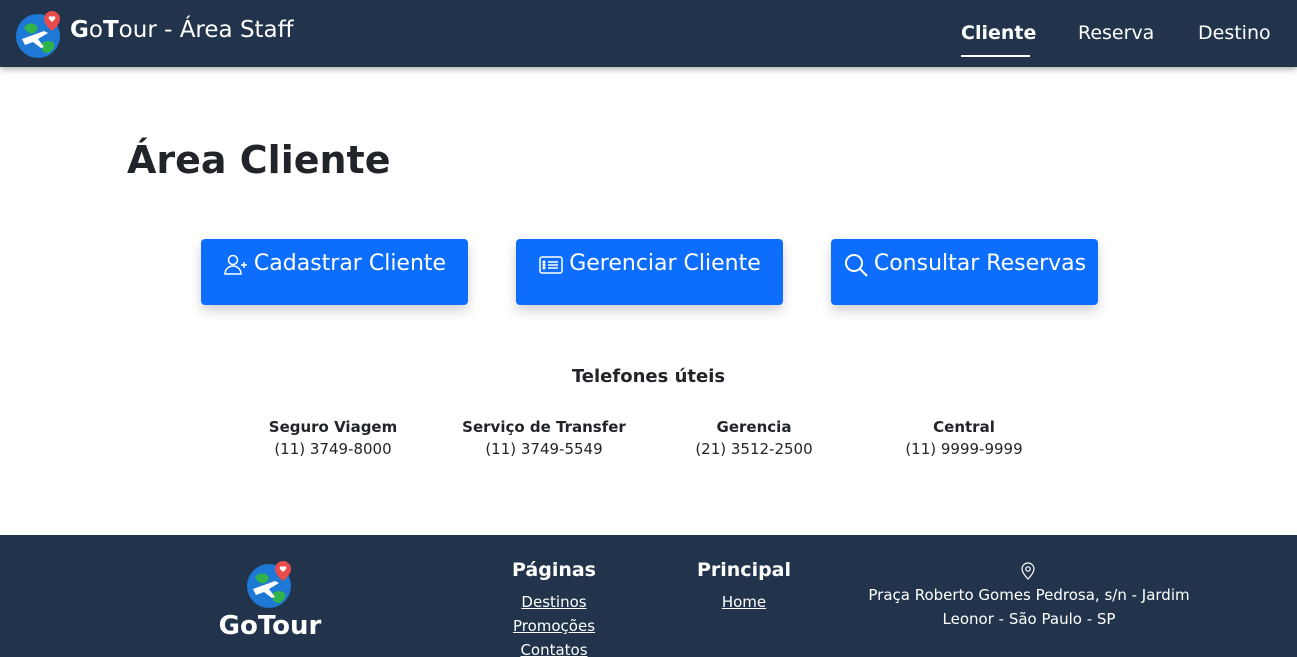  What do you see at coordinates (754, 449) in the screenshot?
I see `phone-number: (21) 3512-2500` at bounding box center [754, 449].